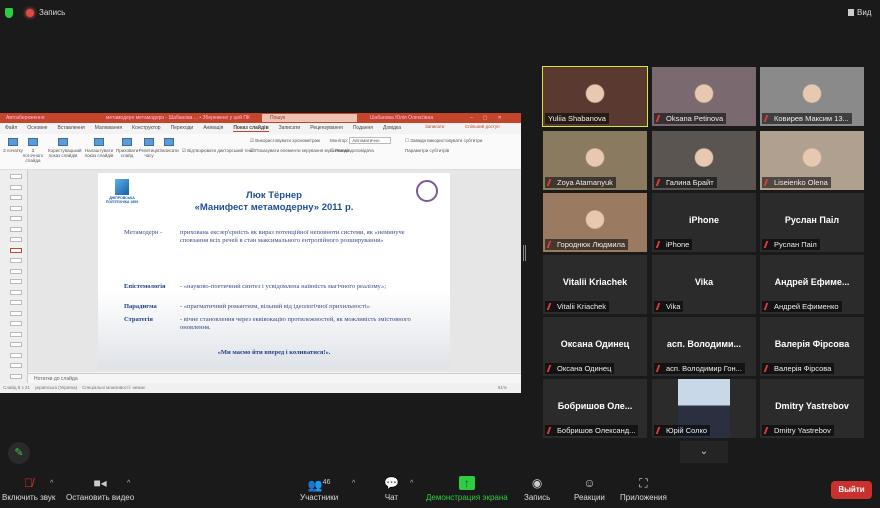 This screenshot has width=880, height=508. What do you see at coordinates (19, 453) in the screenshot?
I see `annotate-pencil-icon: ✎` at bounding box center [19, 453].